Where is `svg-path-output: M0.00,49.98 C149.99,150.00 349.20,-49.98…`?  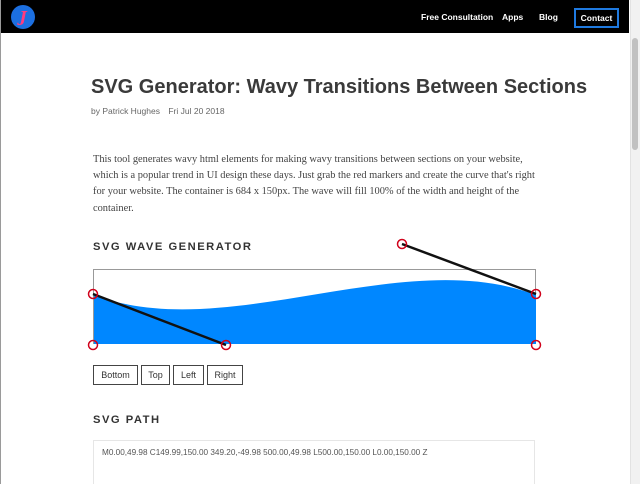 svg-path-output: M0.00,49.98 C149.99,150.00 349.20,-49.98… is located at coordinates (314, 462).